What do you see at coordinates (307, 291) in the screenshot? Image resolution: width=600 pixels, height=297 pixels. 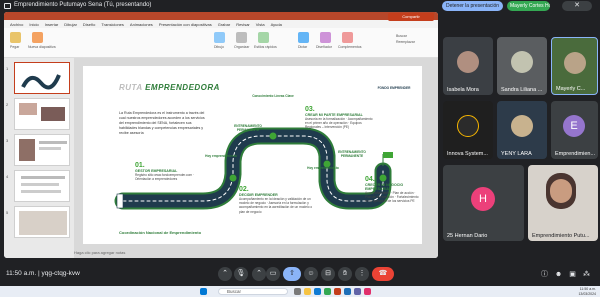 I see `file-explorer-icon` at bounding box center [307, 291].